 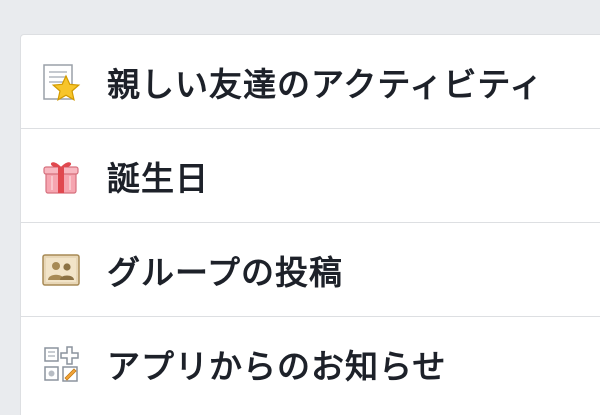 I want to click on menu-item-label: アプリからのお知らせ, so click(x=277, y=366).